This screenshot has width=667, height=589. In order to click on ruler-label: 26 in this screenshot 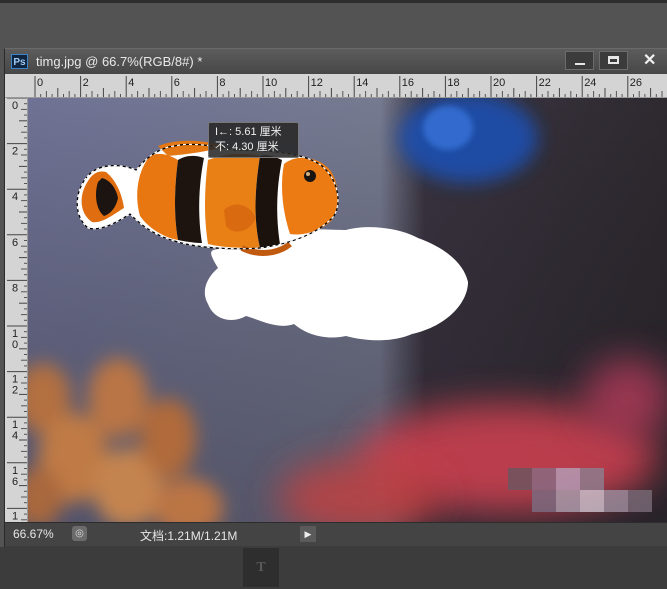, I will do `click(636, 83)`.